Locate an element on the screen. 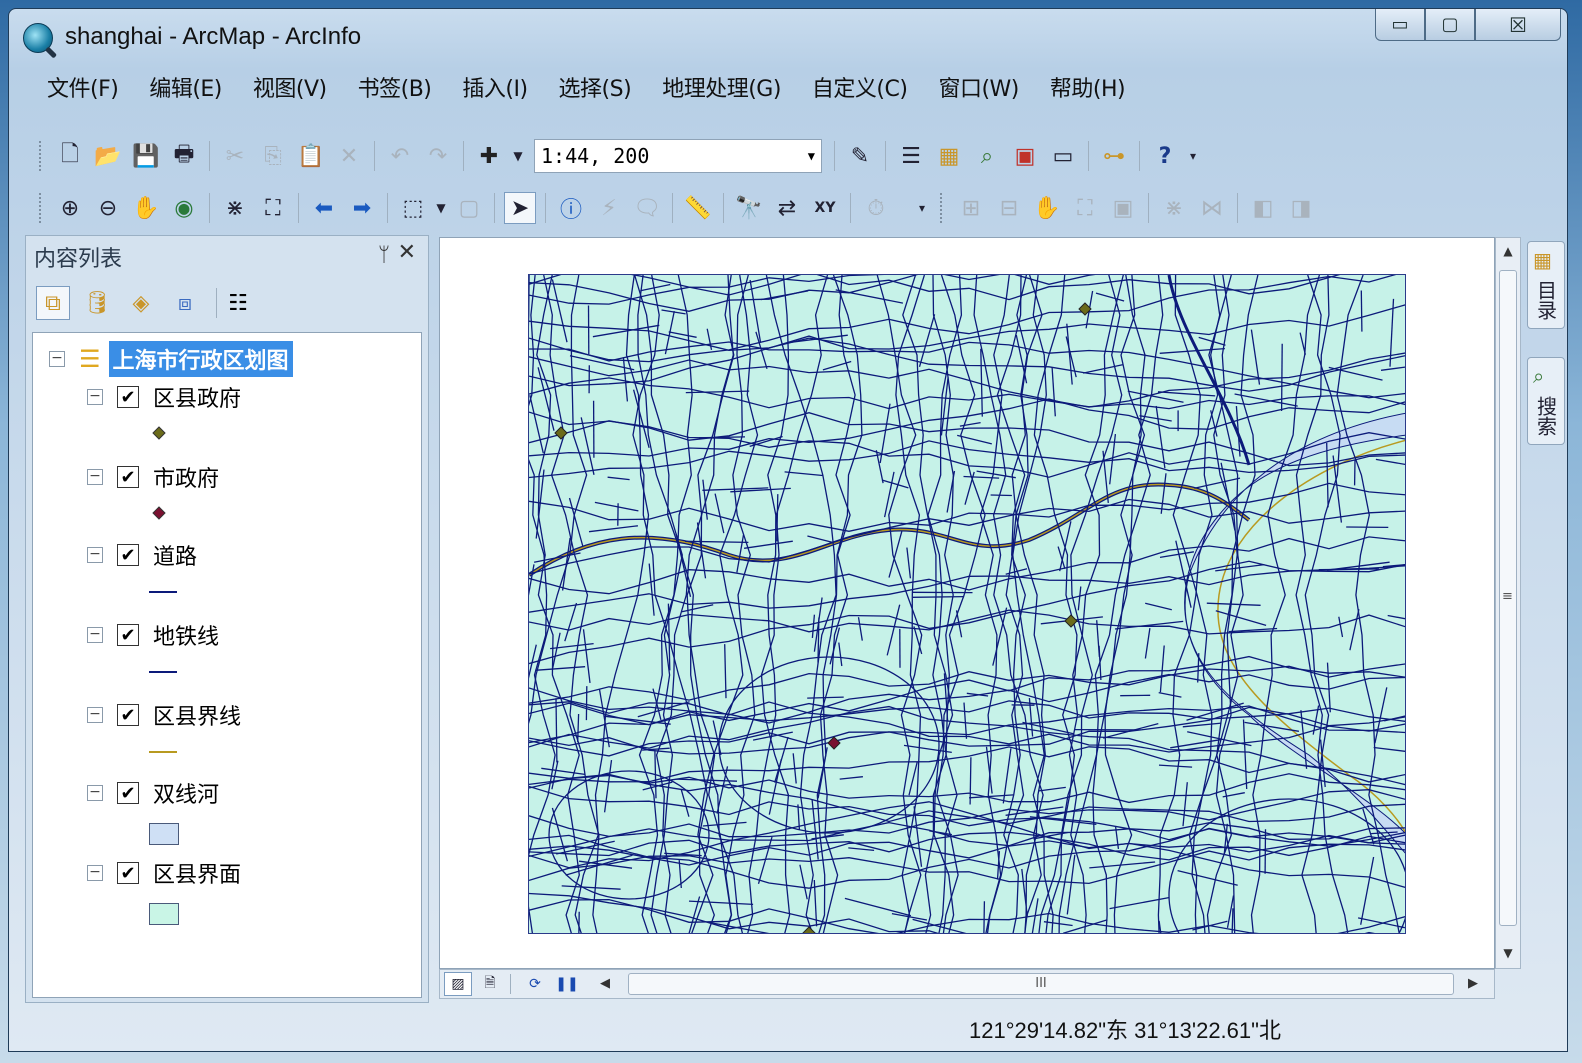  layer-label: 道路 is located at coordinates (175, 555).